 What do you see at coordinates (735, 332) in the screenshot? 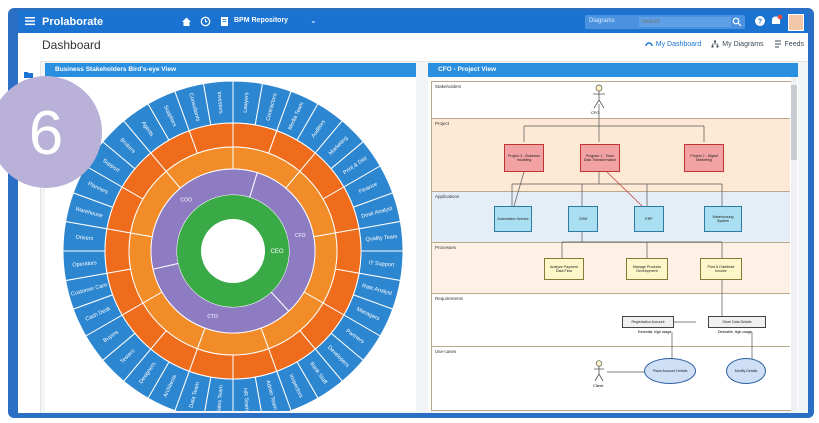
I see `requirement-note: Desirable, high usage` at bounding box center [735, 332].